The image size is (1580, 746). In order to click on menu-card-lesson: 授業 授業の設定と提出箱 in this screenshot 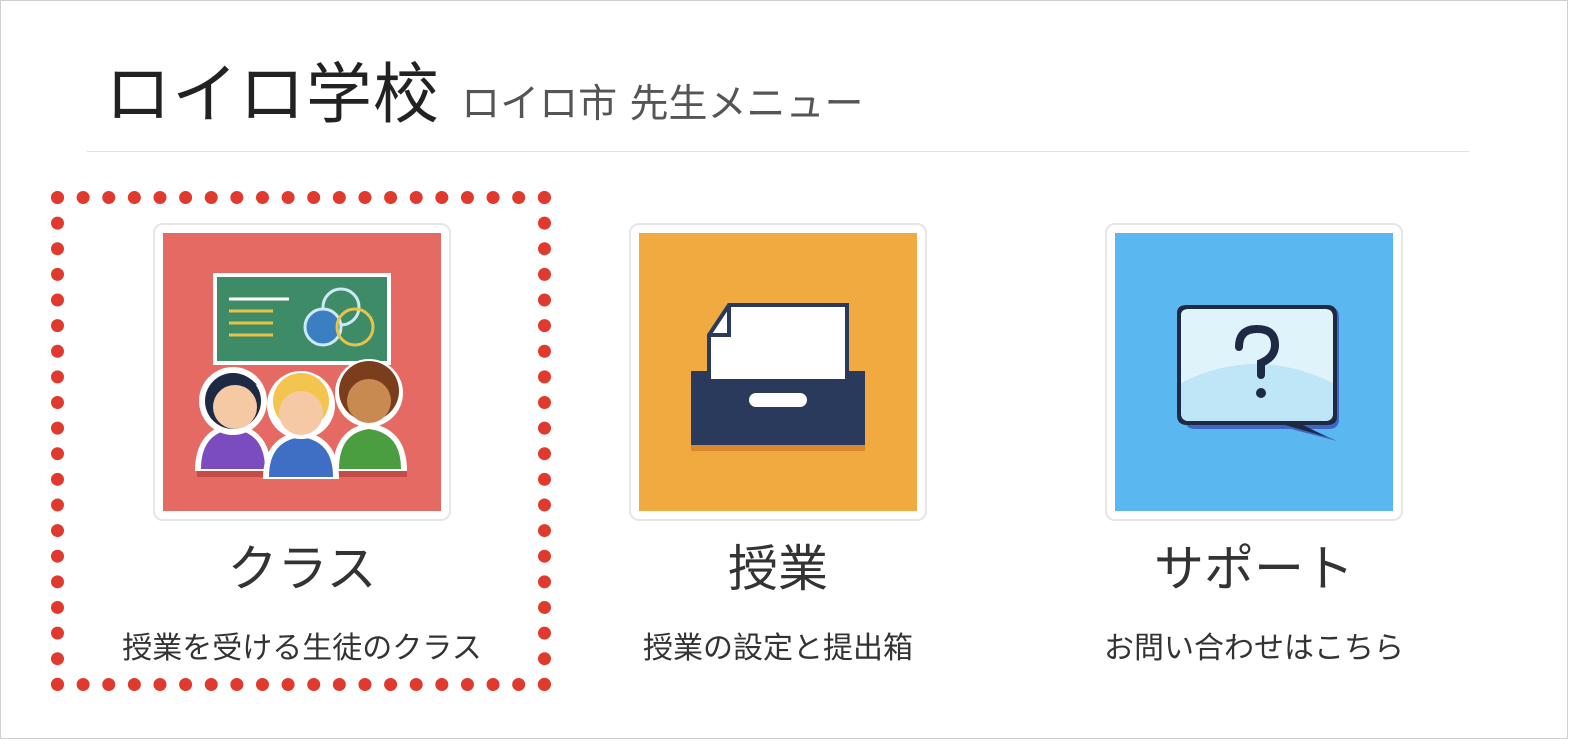, I will do `click(778, 444)`.